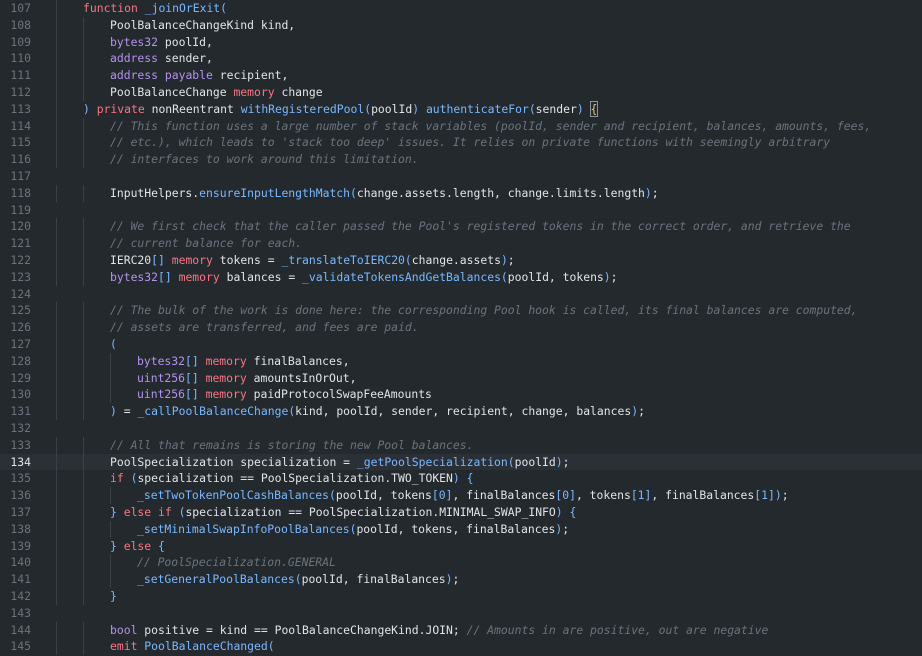 The width and height of the screenshot is (922, 656). Describe the element at coordinates (182, 24) in the screenshot. I see `code-token: PoolBalanceChangeKind` at that location.